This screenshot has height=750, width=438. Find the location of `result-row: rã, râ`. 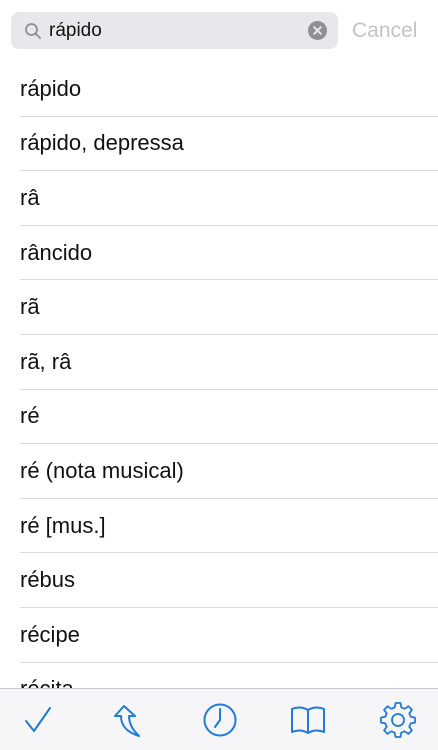

result-row: rã, râ is located at coordinates (229, 362).